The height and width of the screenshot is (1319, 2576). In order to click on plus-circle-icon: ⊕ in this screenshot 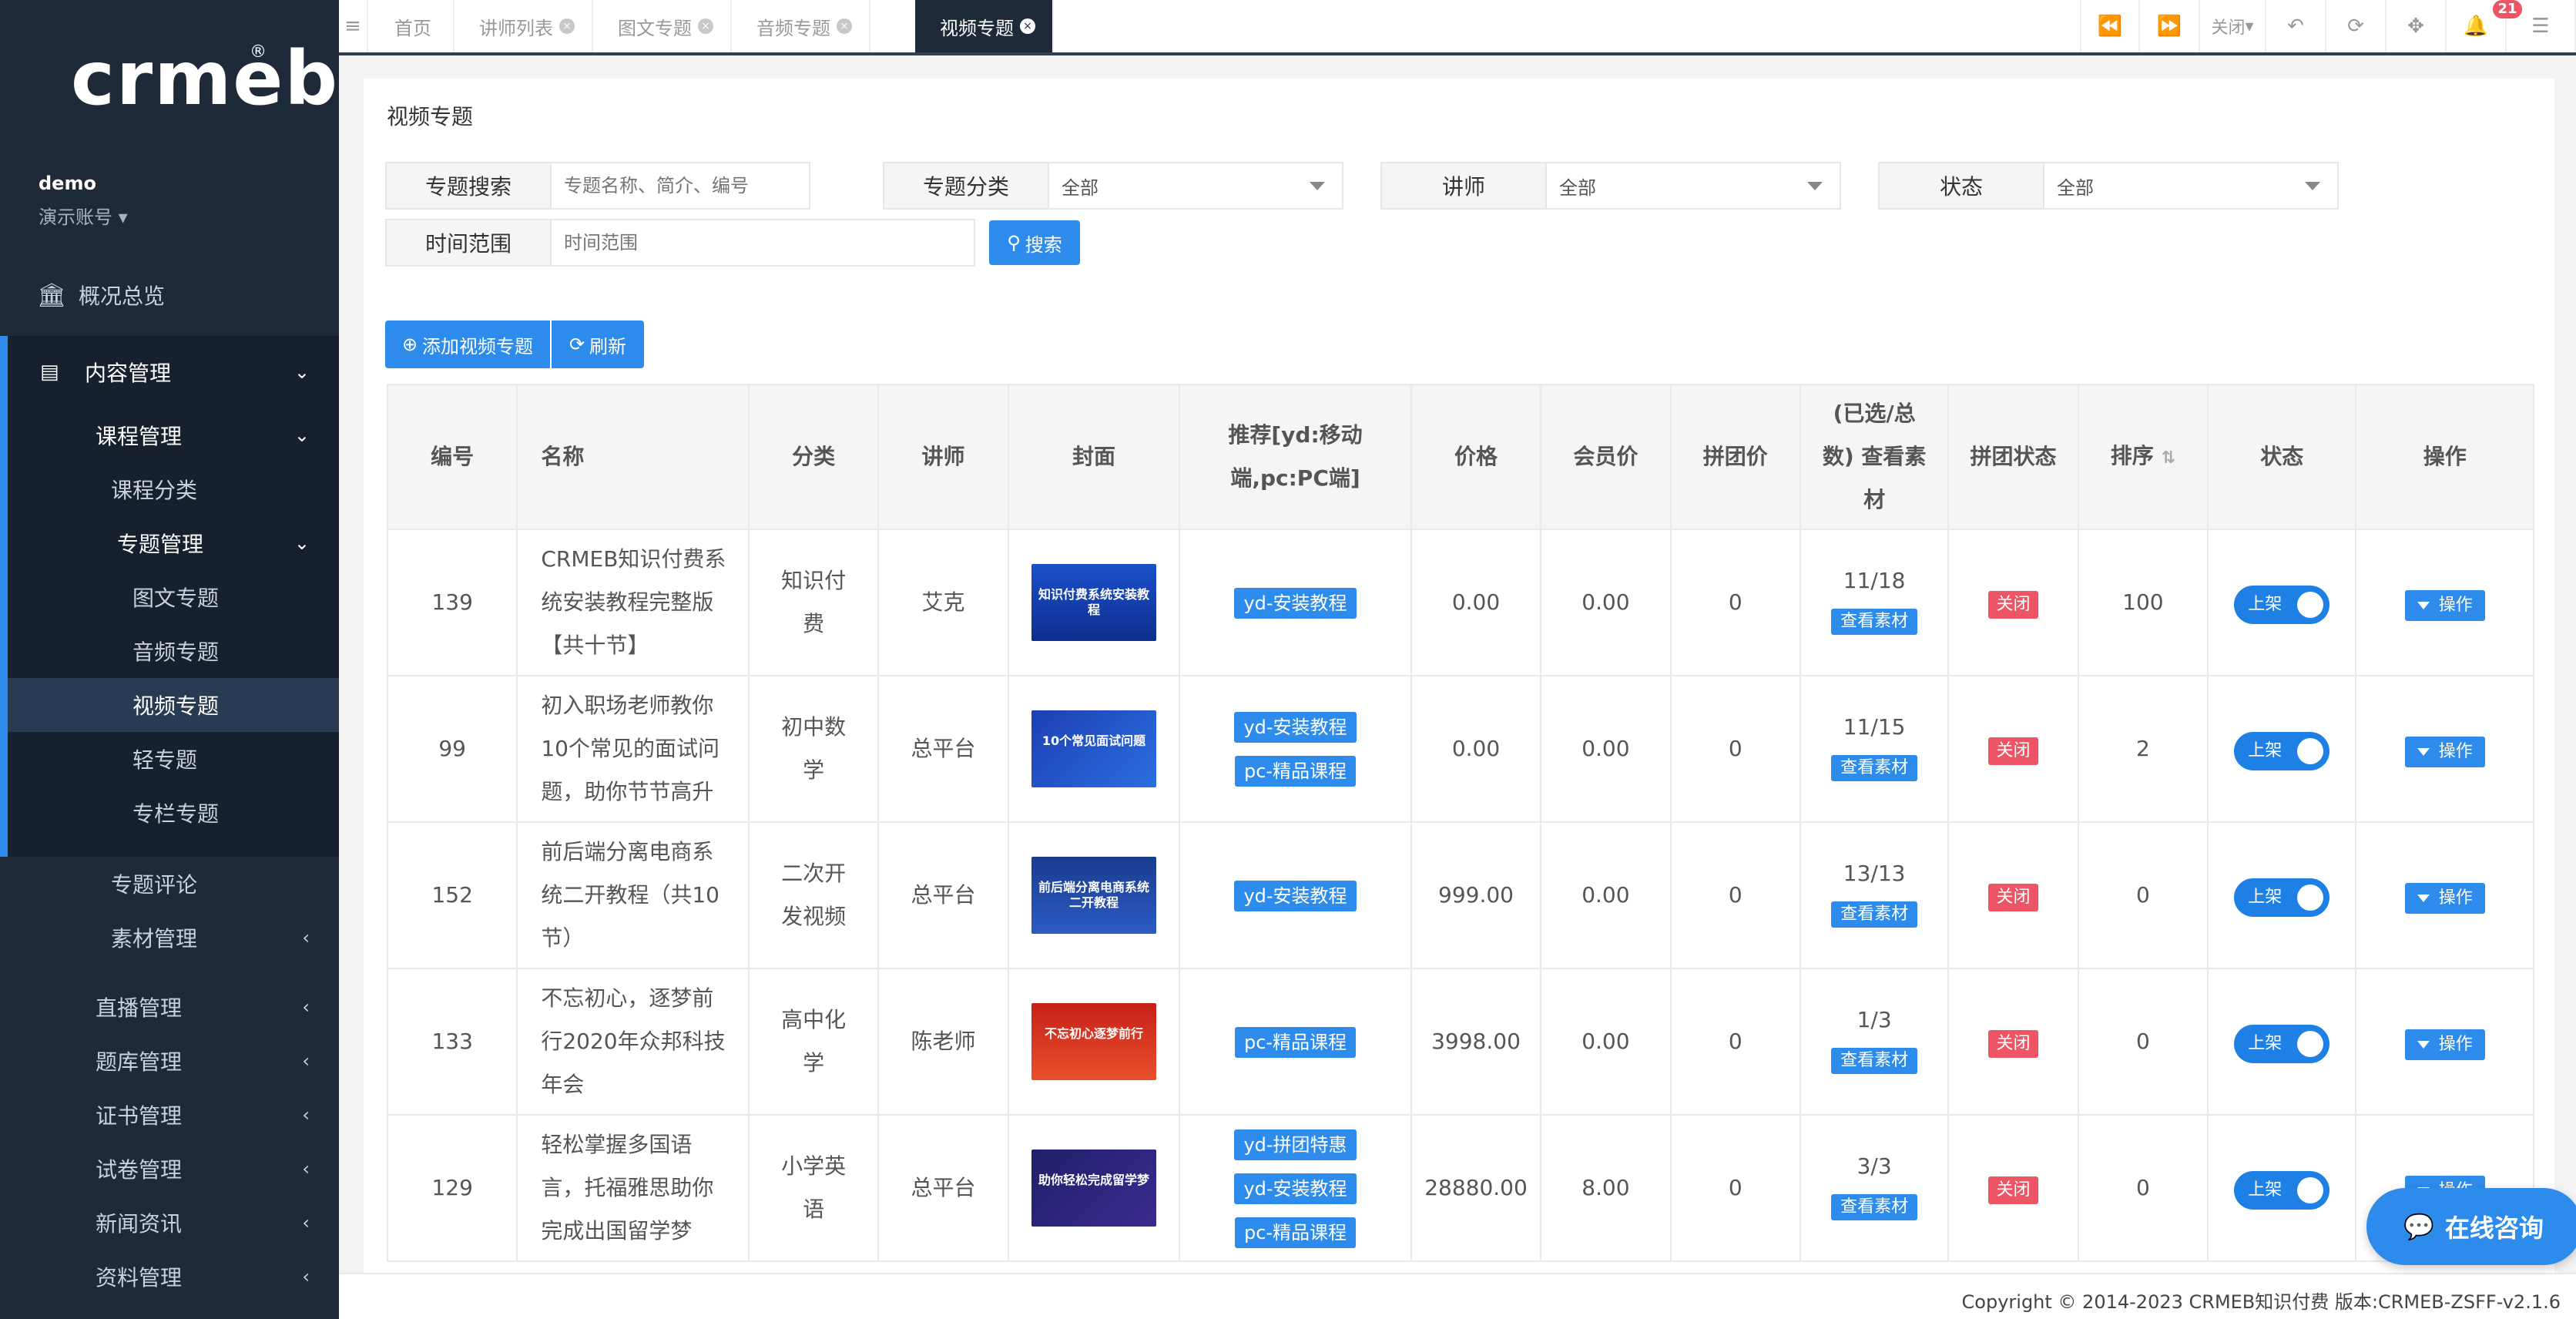, I will do `click(409, 344)`.